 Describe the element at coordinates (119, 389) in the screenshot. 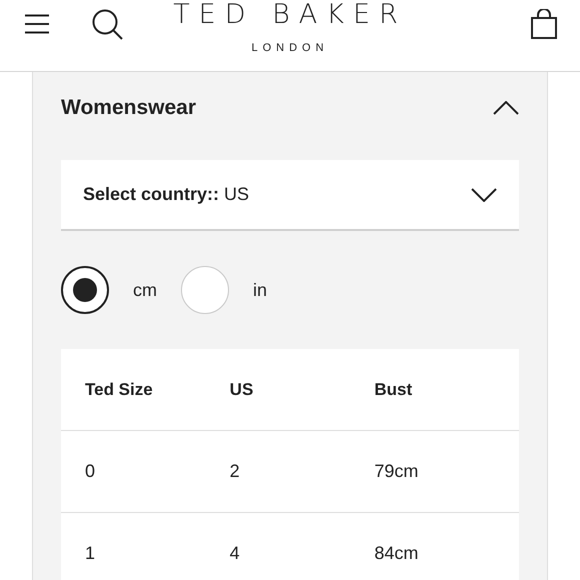

I see `column-header: Ted Size` at that location.